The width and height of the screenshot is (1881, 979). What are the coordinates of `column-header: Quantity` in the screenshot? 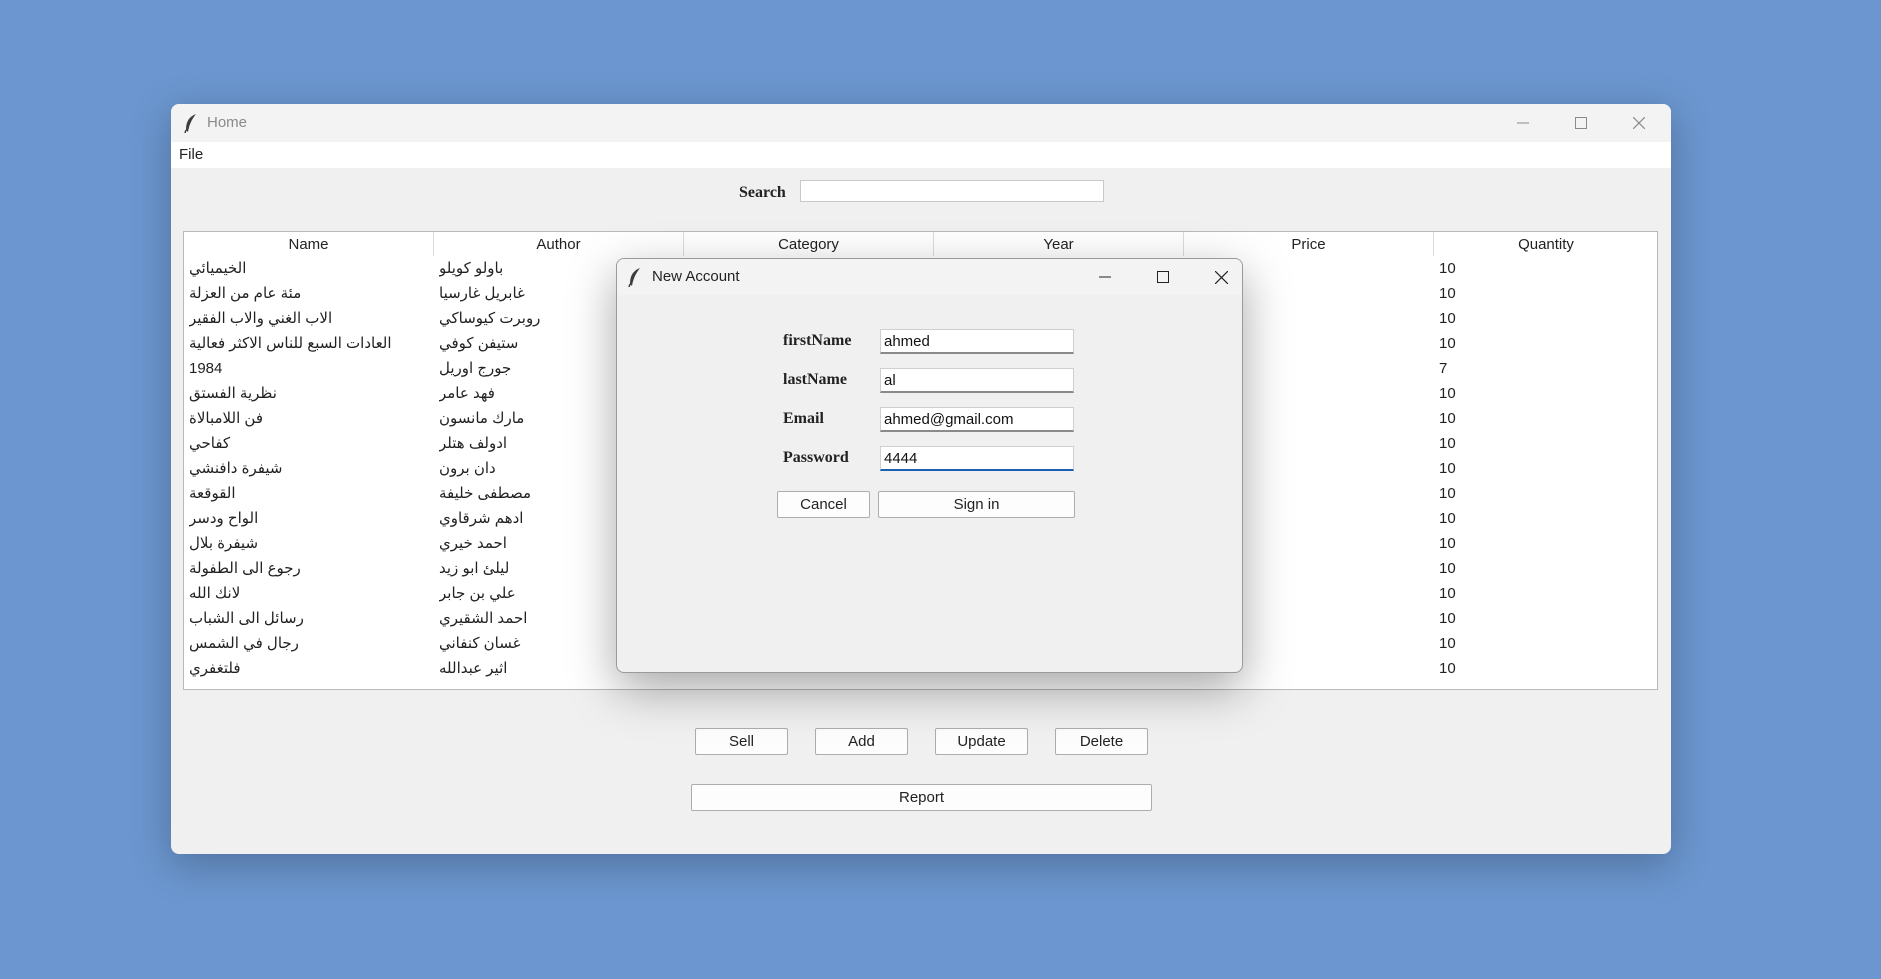 It's located at (1545, 244).